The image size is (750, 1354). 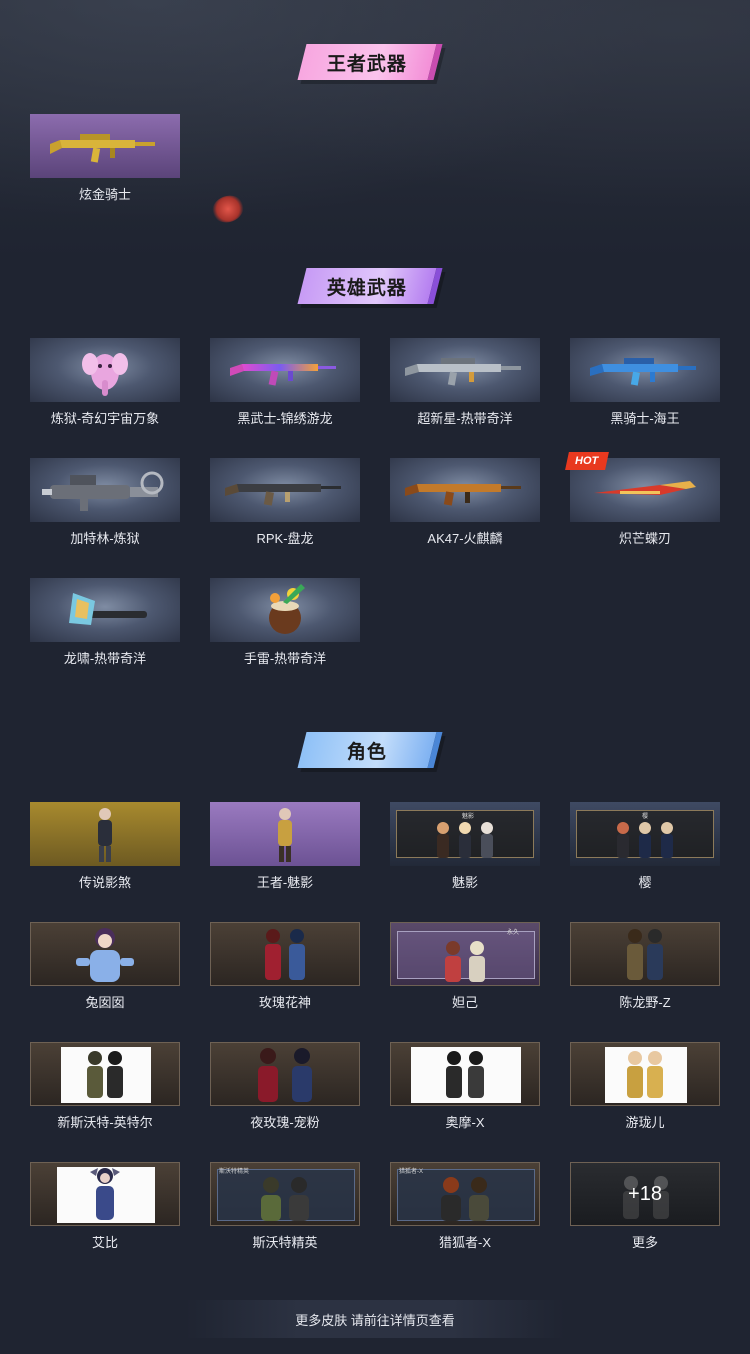 I want to click on weapon-label: 炫金骑士, so click(x=104, y=194).